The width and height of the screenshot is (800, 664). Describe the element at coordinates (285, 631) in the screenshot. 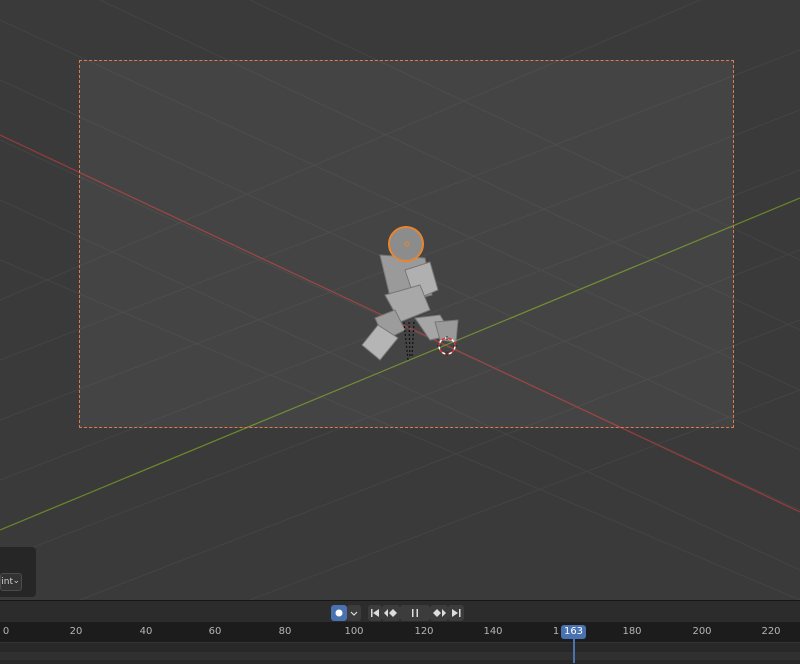

I see `ruler-label: 80` at that location.